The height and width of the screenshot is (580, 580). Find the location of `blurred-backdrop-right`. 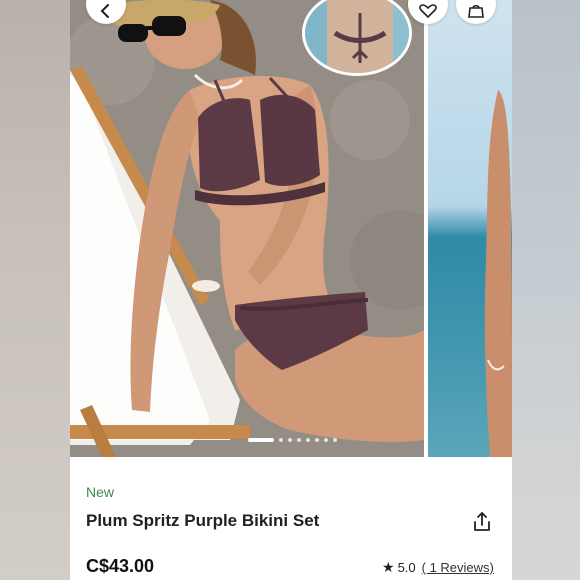

blurred-backdrop-right is located at coordinates (546, 290).